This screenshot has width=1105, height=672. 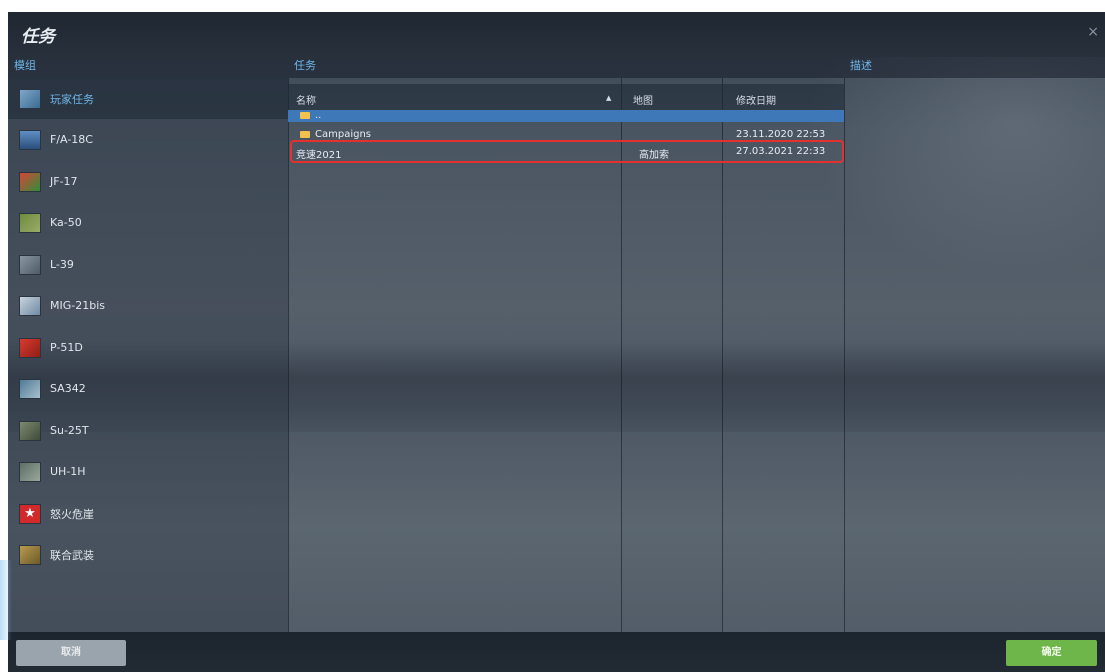 I want to click on sidebar-item-ka50: Ka-50, so click(x=148, y=222).